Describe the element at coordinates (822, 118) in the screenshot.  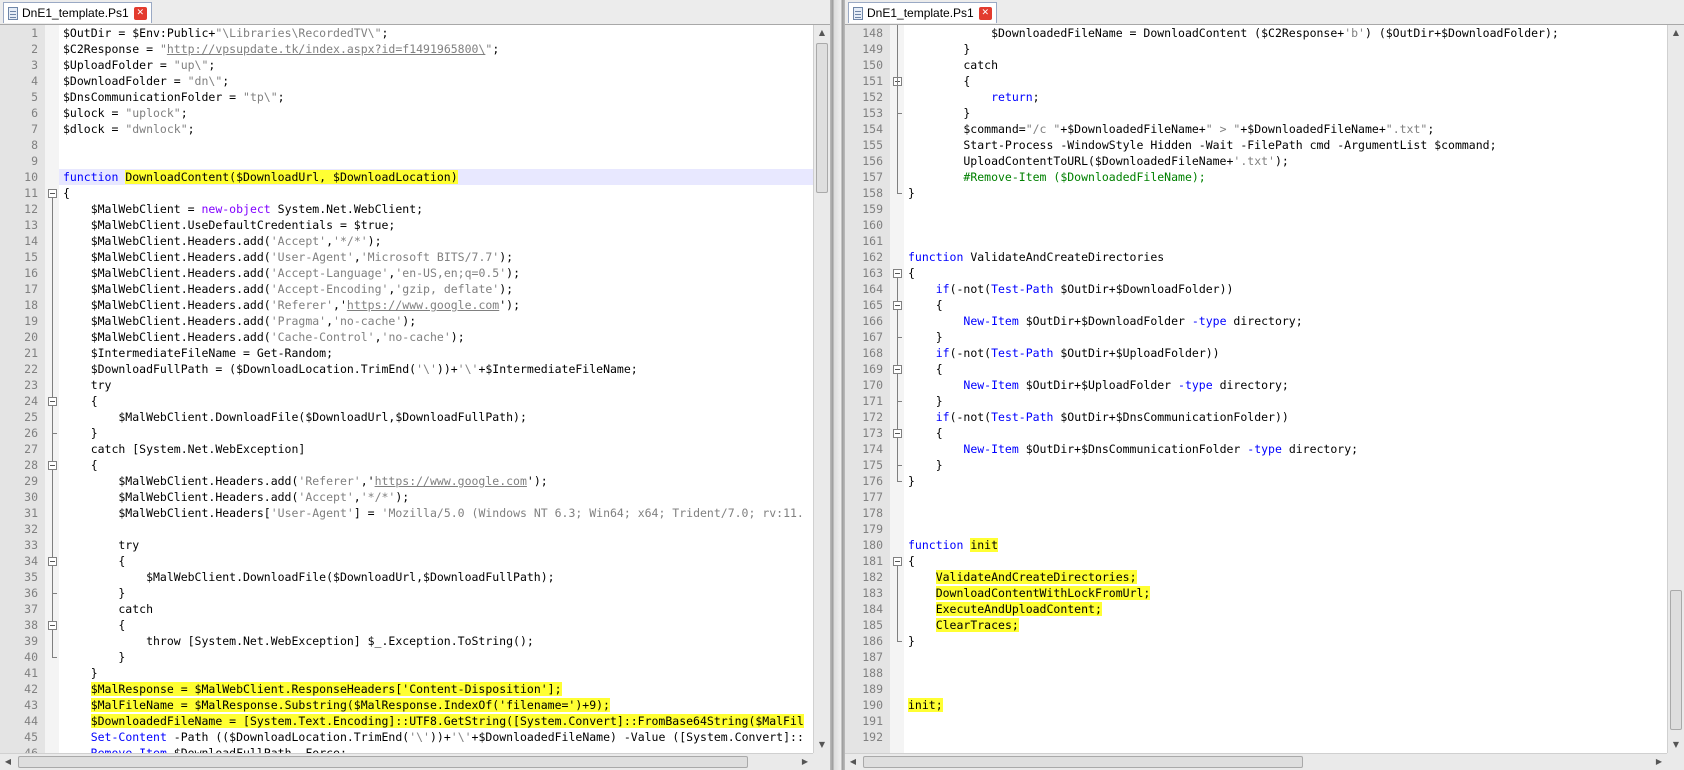
I see `left-vertical-scroll-thumb` at that location.